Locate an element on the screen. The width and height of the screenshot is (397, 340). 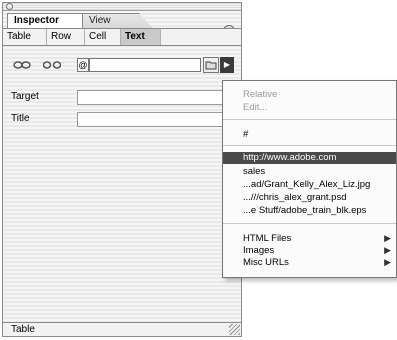
subtab-row: Row is located at coordinates (66, 37).